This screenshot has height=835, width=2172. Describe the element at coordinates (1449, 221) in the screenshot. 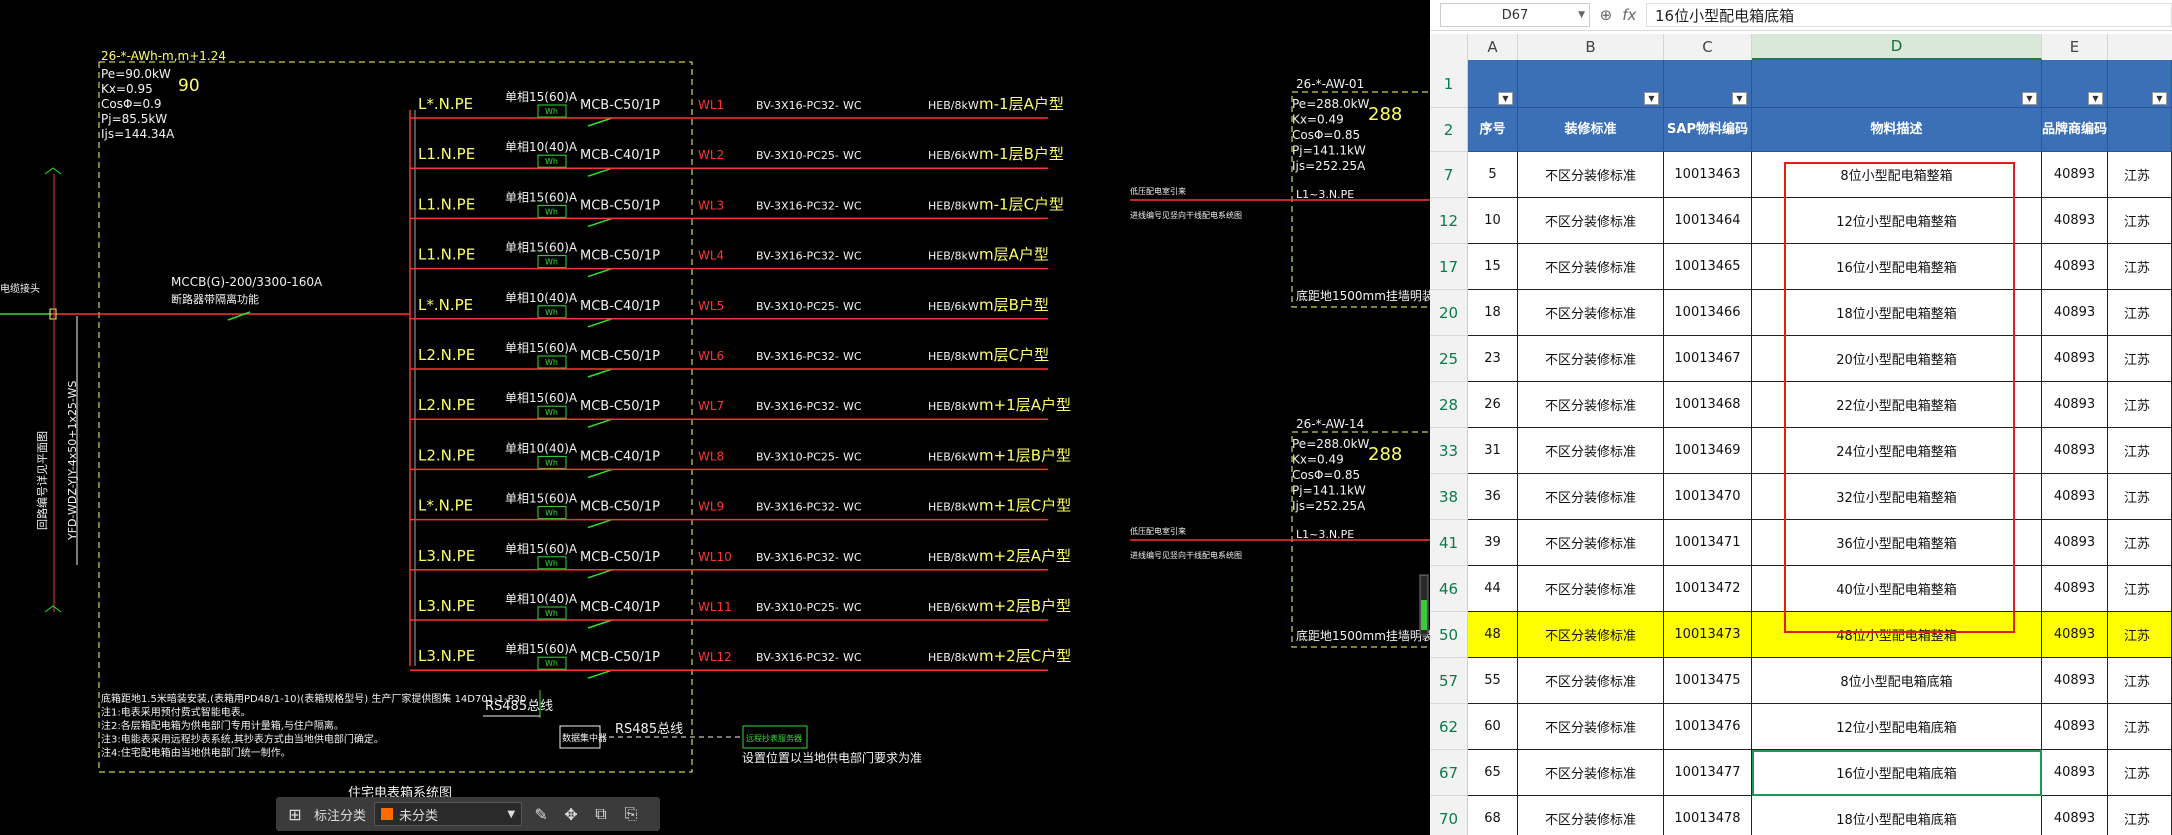

I see `row-number: 12` at that location.